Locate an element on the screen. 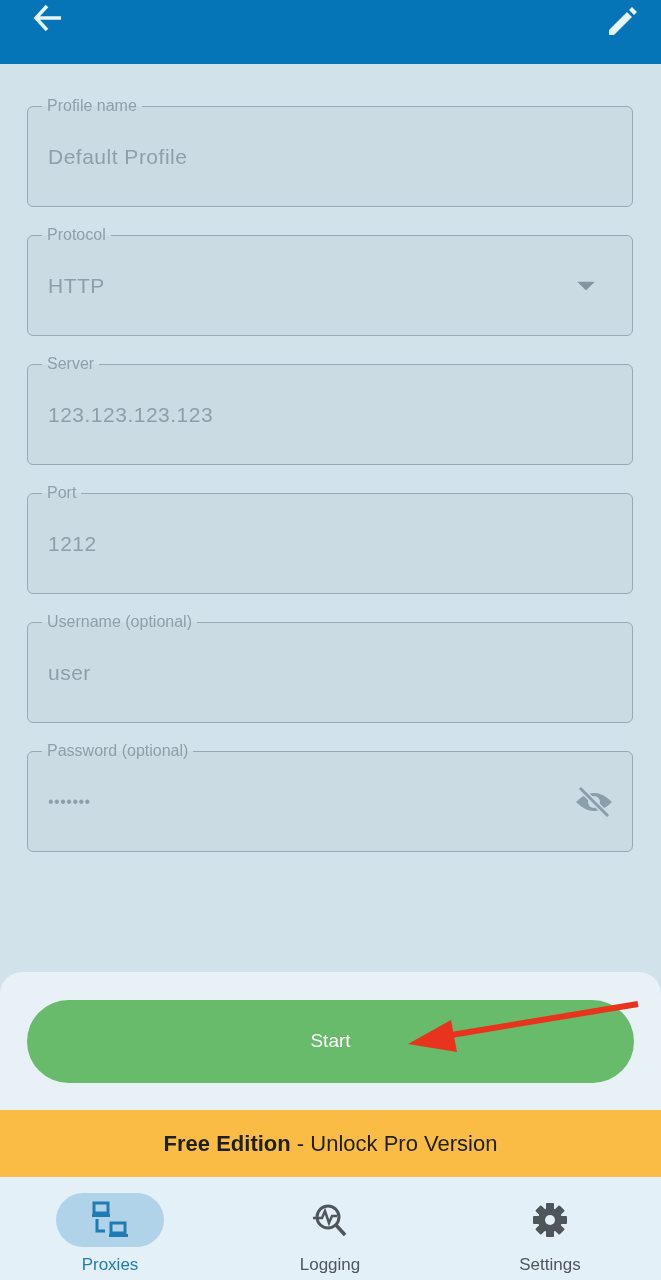 This screenshot has width=661, height=1280. nav-label: Logging is located at coordinates (330, 1265).